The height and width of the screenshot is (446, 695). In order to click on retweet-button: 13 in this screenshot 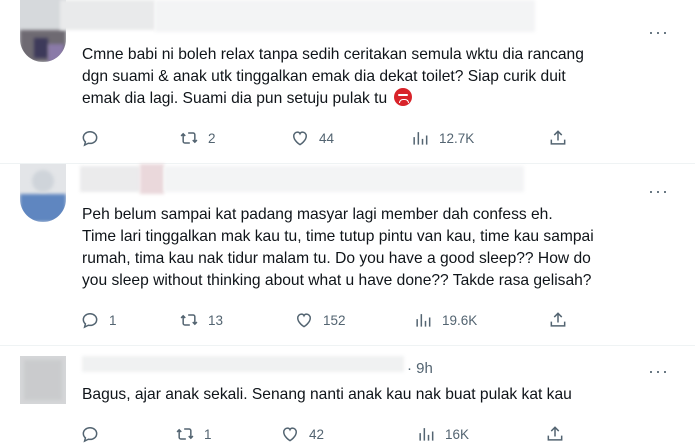, I will do `click(201, 320)`.